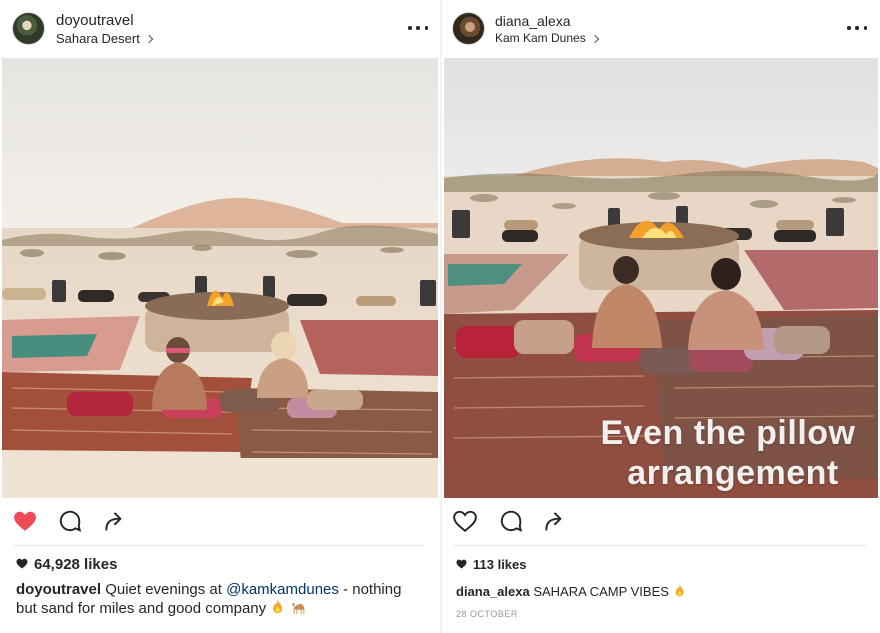  Describe the element at coordinates (76, 564) in the screenshot. I see `likes-label: 64,928 likes` at that location.